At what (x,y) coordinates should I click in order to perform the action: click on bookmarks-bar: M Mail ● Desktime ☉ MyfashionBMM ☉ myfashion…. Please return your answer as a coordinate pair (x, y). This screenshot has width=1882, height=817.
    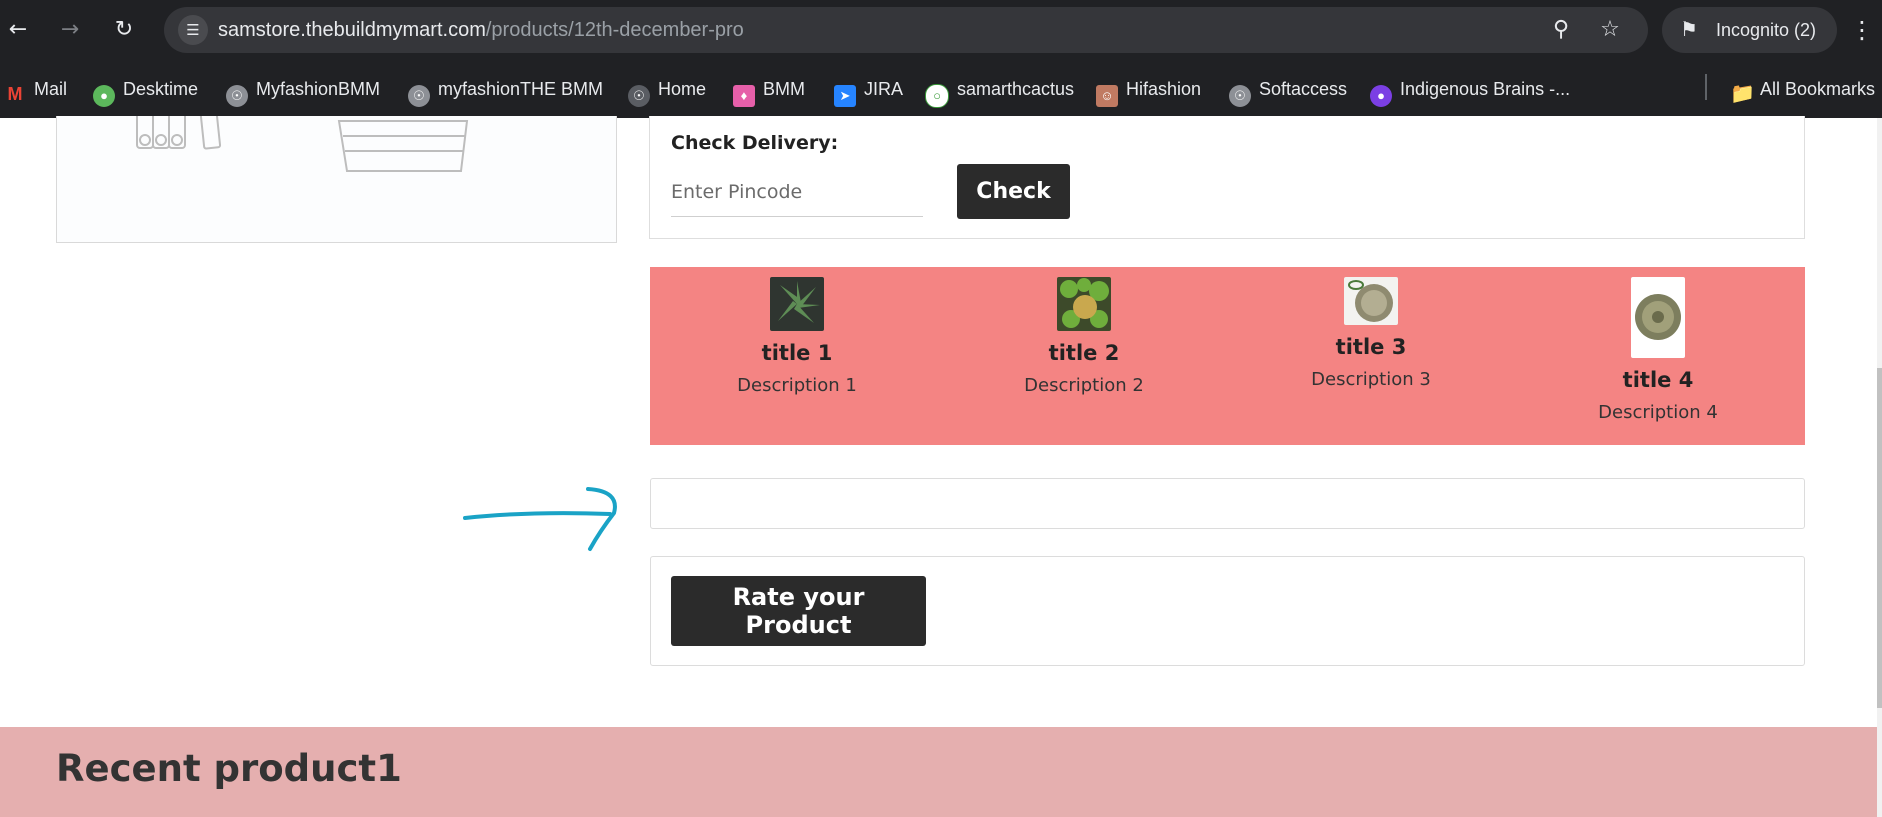
    Looking at the image, I should click on (941, 89).